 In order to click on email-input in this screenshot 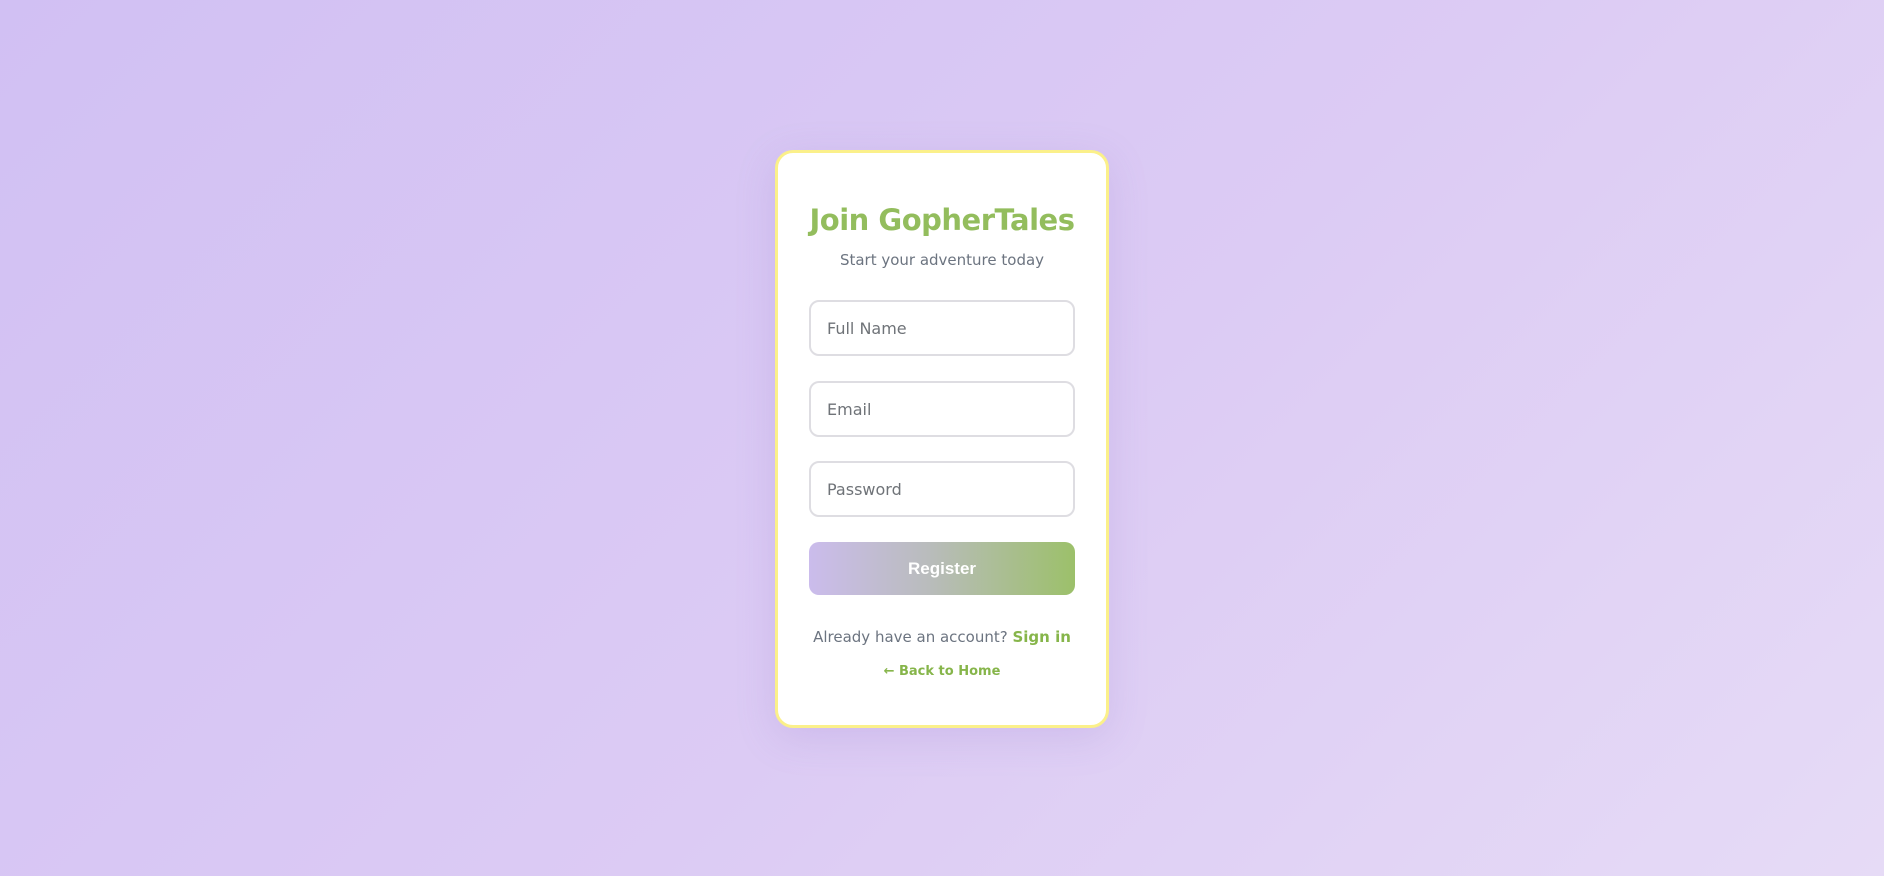, I will do `click(942, 409)`.